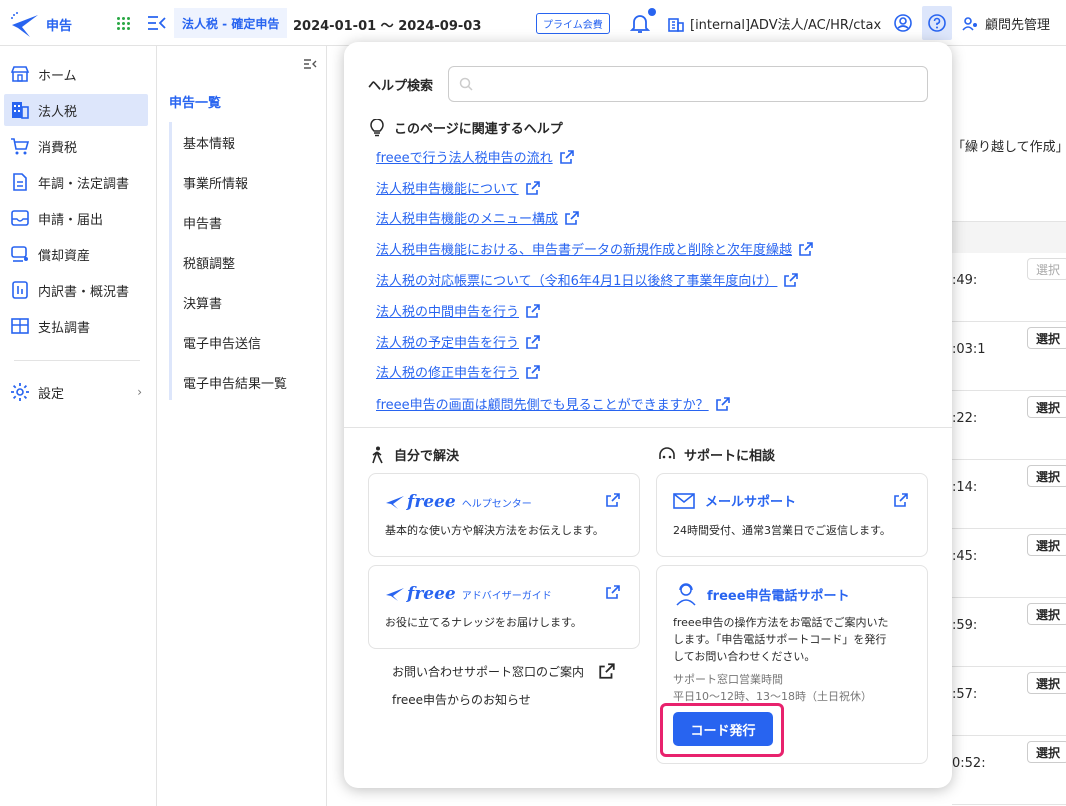 The width and height of the screenshot is (1066, 806). I want to click on mail-support-title: メールサポート, so click(734, 500).